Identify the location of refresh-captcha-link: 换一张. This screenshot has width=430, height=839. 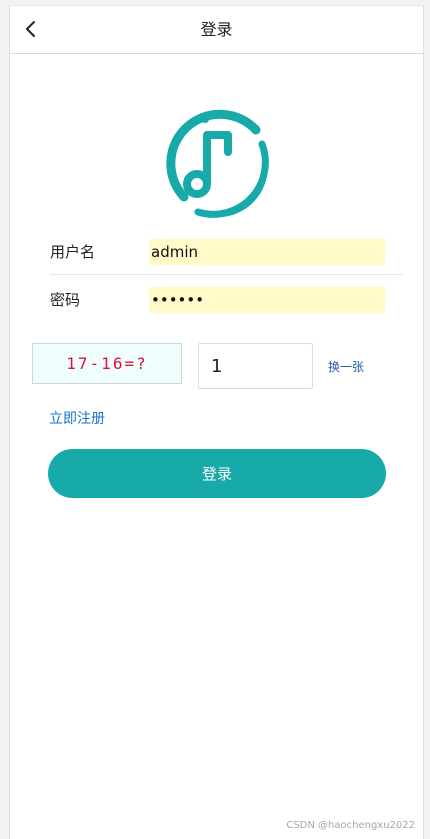
(346, 366).